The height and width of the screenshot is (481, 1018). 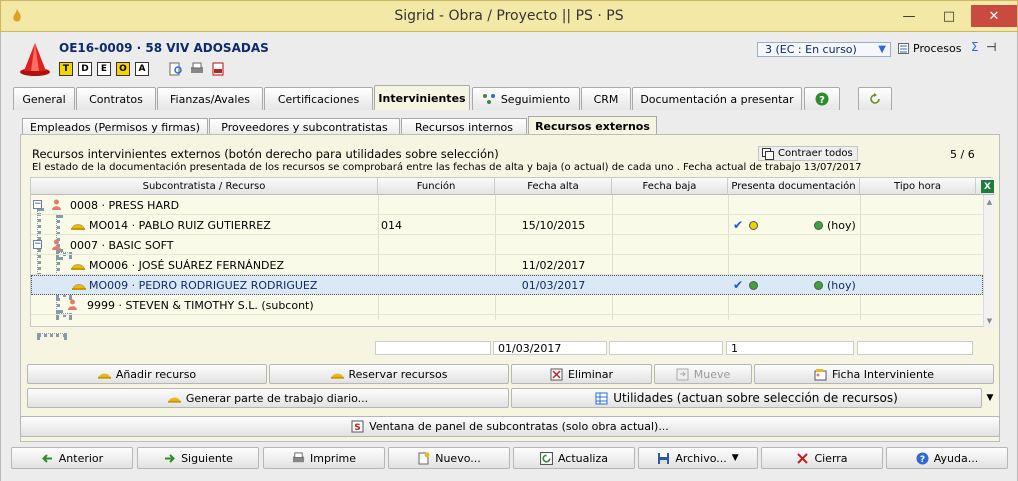 What do you see at coordinates (357, 426) in the screenshot?
I see `subcontract-panel-icon: S` at bounding box center [357, 426].